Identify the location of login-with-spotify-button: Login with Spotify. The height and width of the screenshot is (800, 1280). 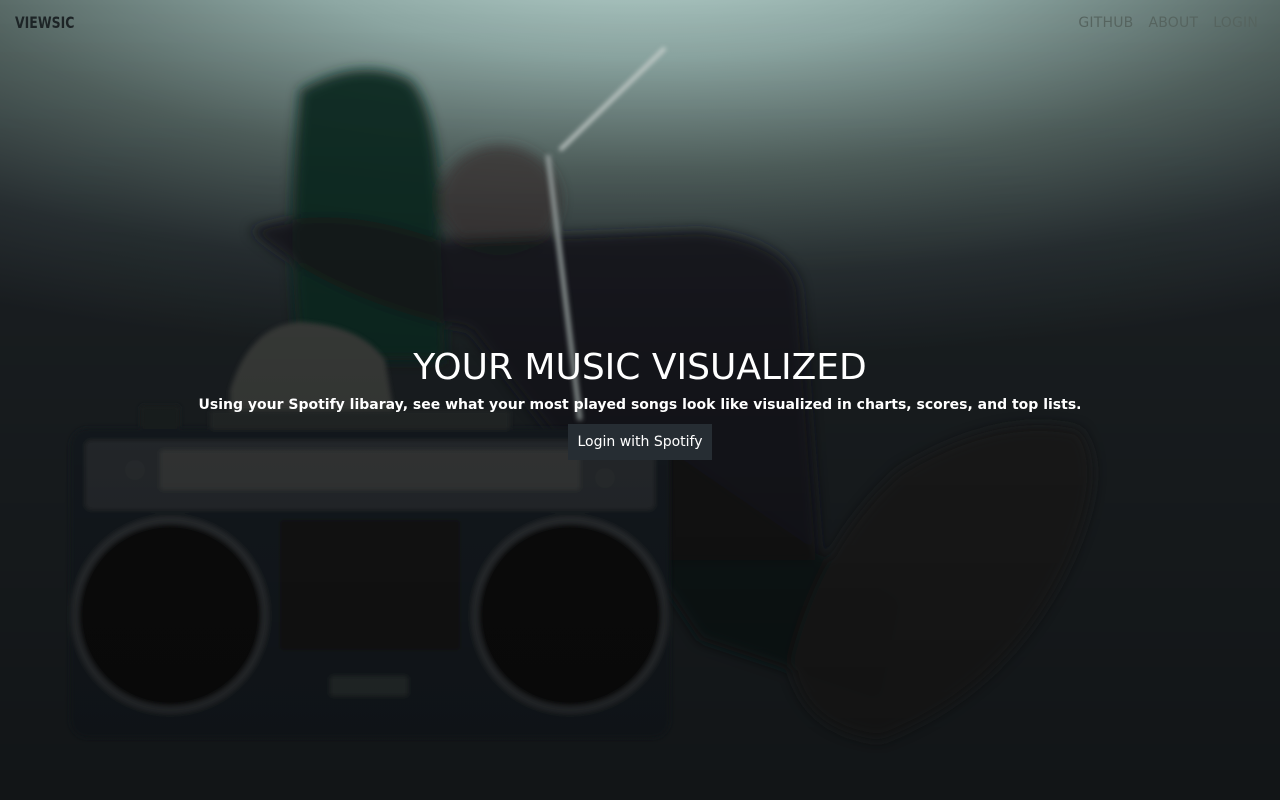
(640, 442).